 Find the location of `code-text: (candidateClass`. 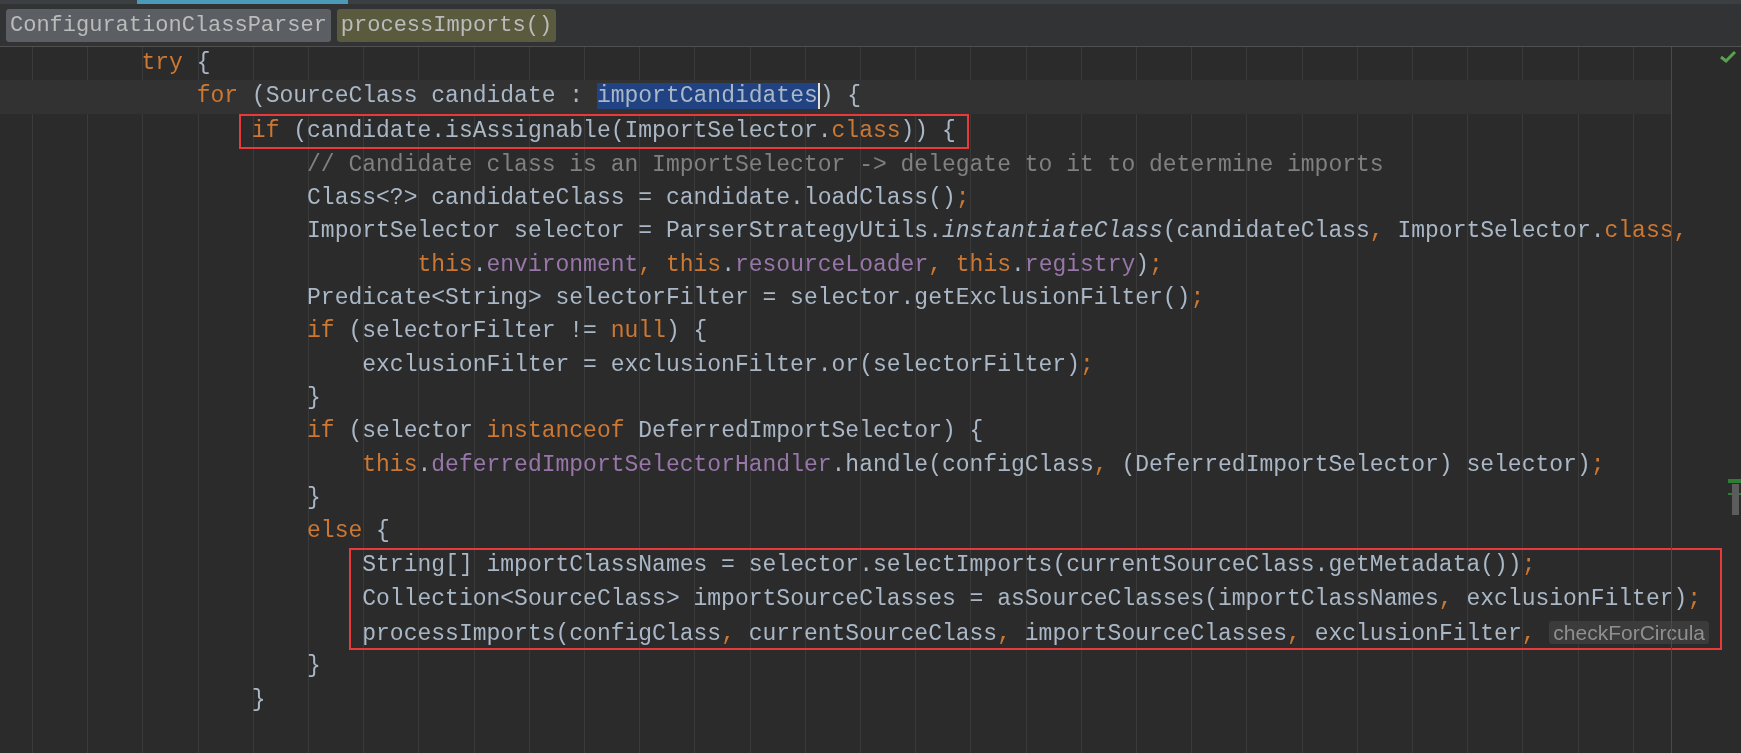

code-text: (candidateClass is located at coordinates (1266, 231).